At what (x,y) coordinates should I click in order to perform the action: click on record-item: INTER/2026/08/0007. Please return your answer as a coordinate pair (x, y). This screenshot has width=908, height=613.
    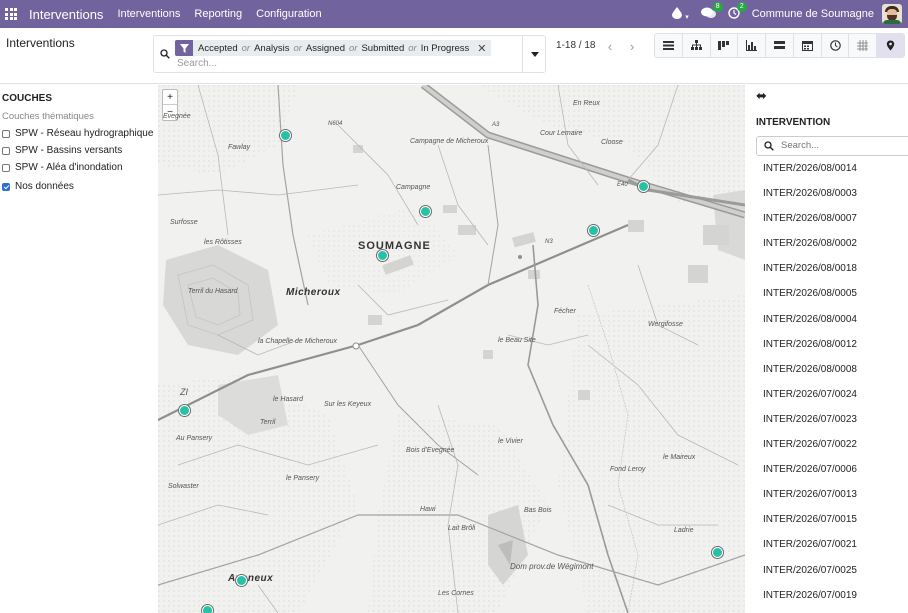
    Looking at the image, I should click on (806, 221).